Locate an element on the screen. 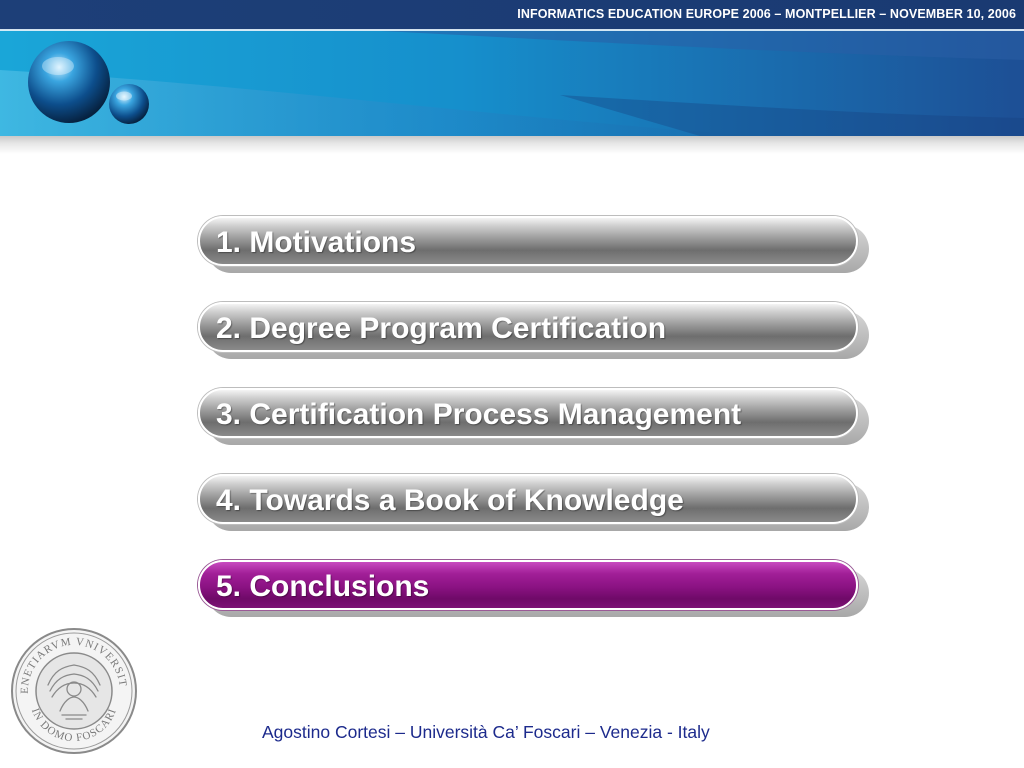 This screenshot has height=768, width=1024. agenda-item-book-of-knowledge: 4. Towards a Book of Knowledge is located at coordinates (534, 503).